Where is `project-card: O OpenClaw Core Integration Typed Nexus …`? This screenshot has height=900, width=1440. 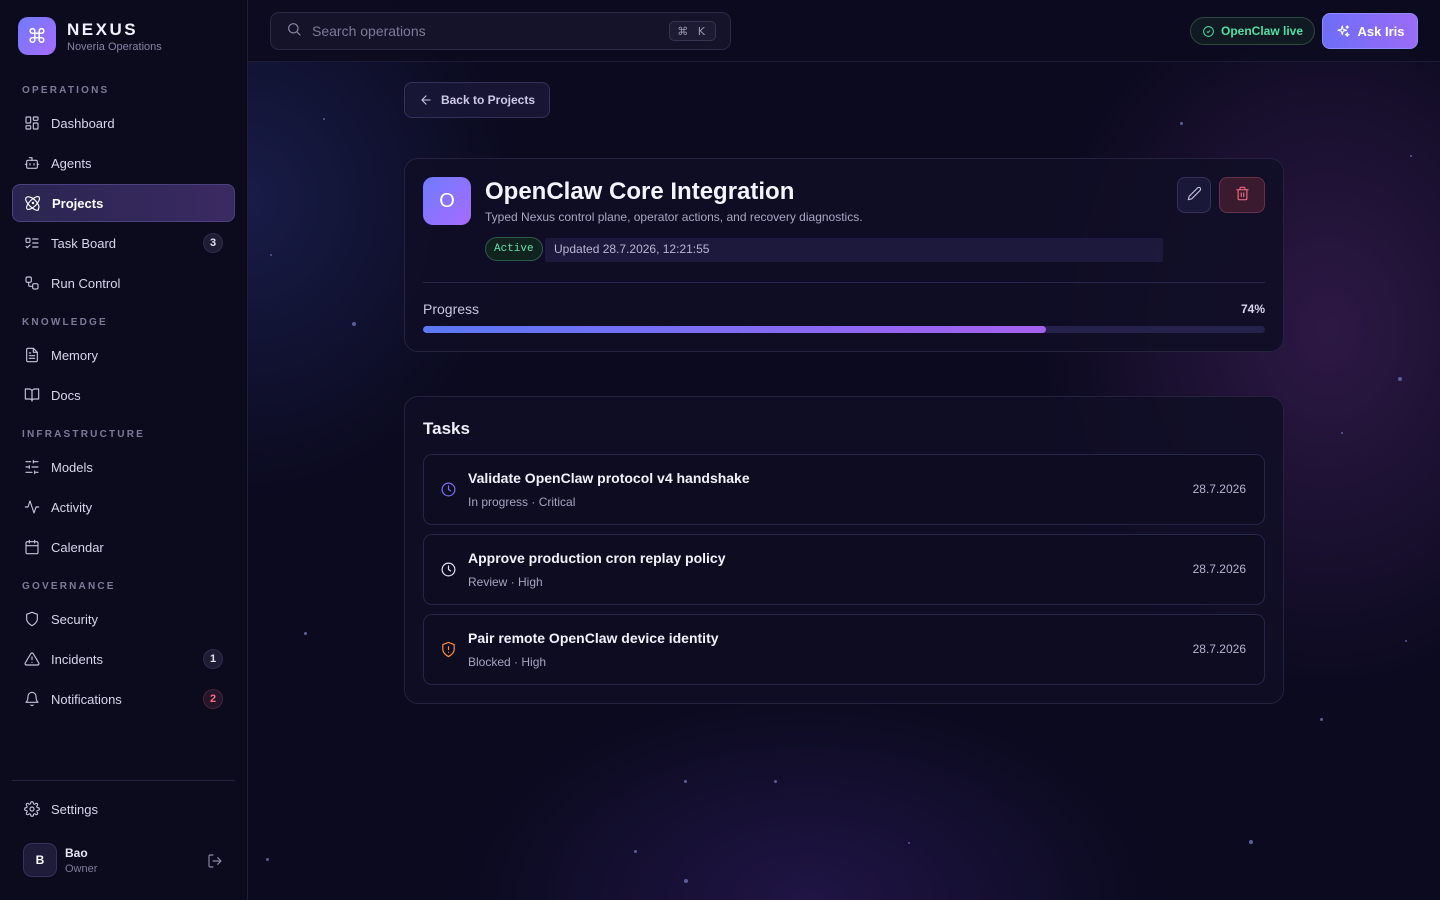 project-card: O OpenClaw Core Integration Typed Nexus … is located at coordinates (844, 255).